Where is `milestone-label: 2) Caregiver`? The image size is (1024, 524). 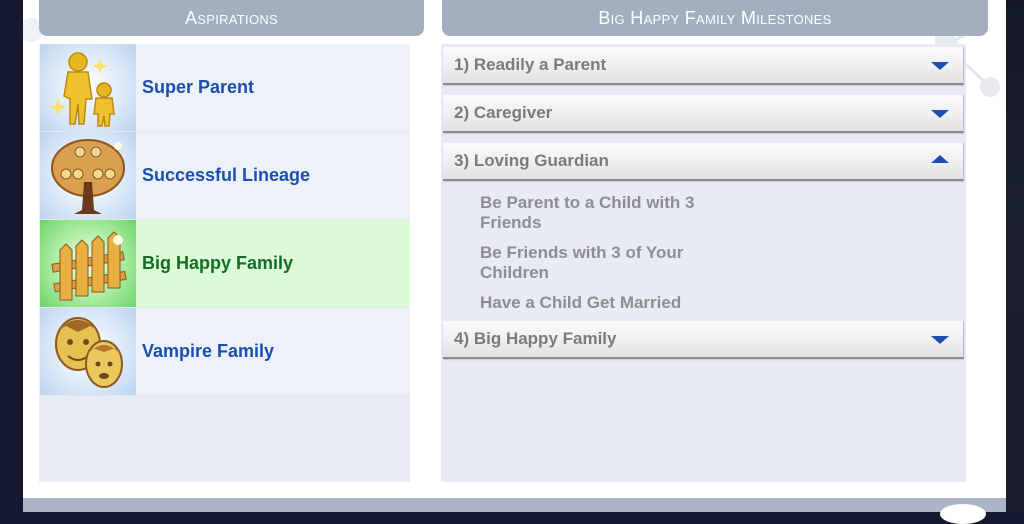 milestone-label: 2) Caregiver is located at coordinates (503, 112).